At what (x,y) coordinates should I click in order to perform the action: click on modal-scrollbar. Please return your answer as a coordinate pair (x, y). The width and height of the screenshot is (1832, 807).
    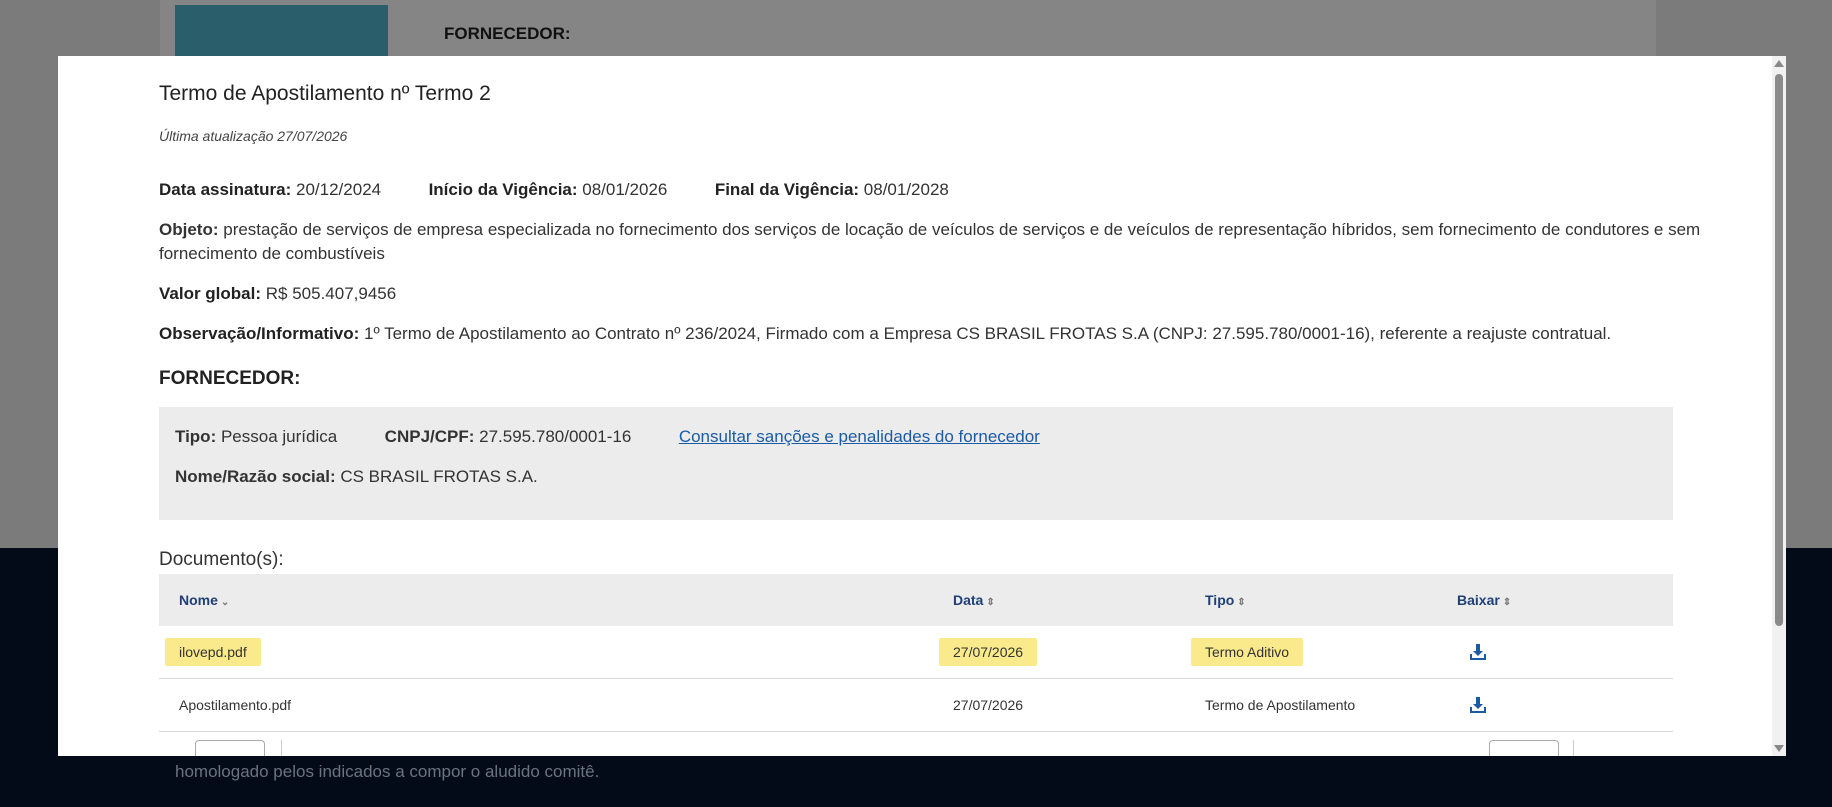
    Looking at the image, I should click on (1779, 406).